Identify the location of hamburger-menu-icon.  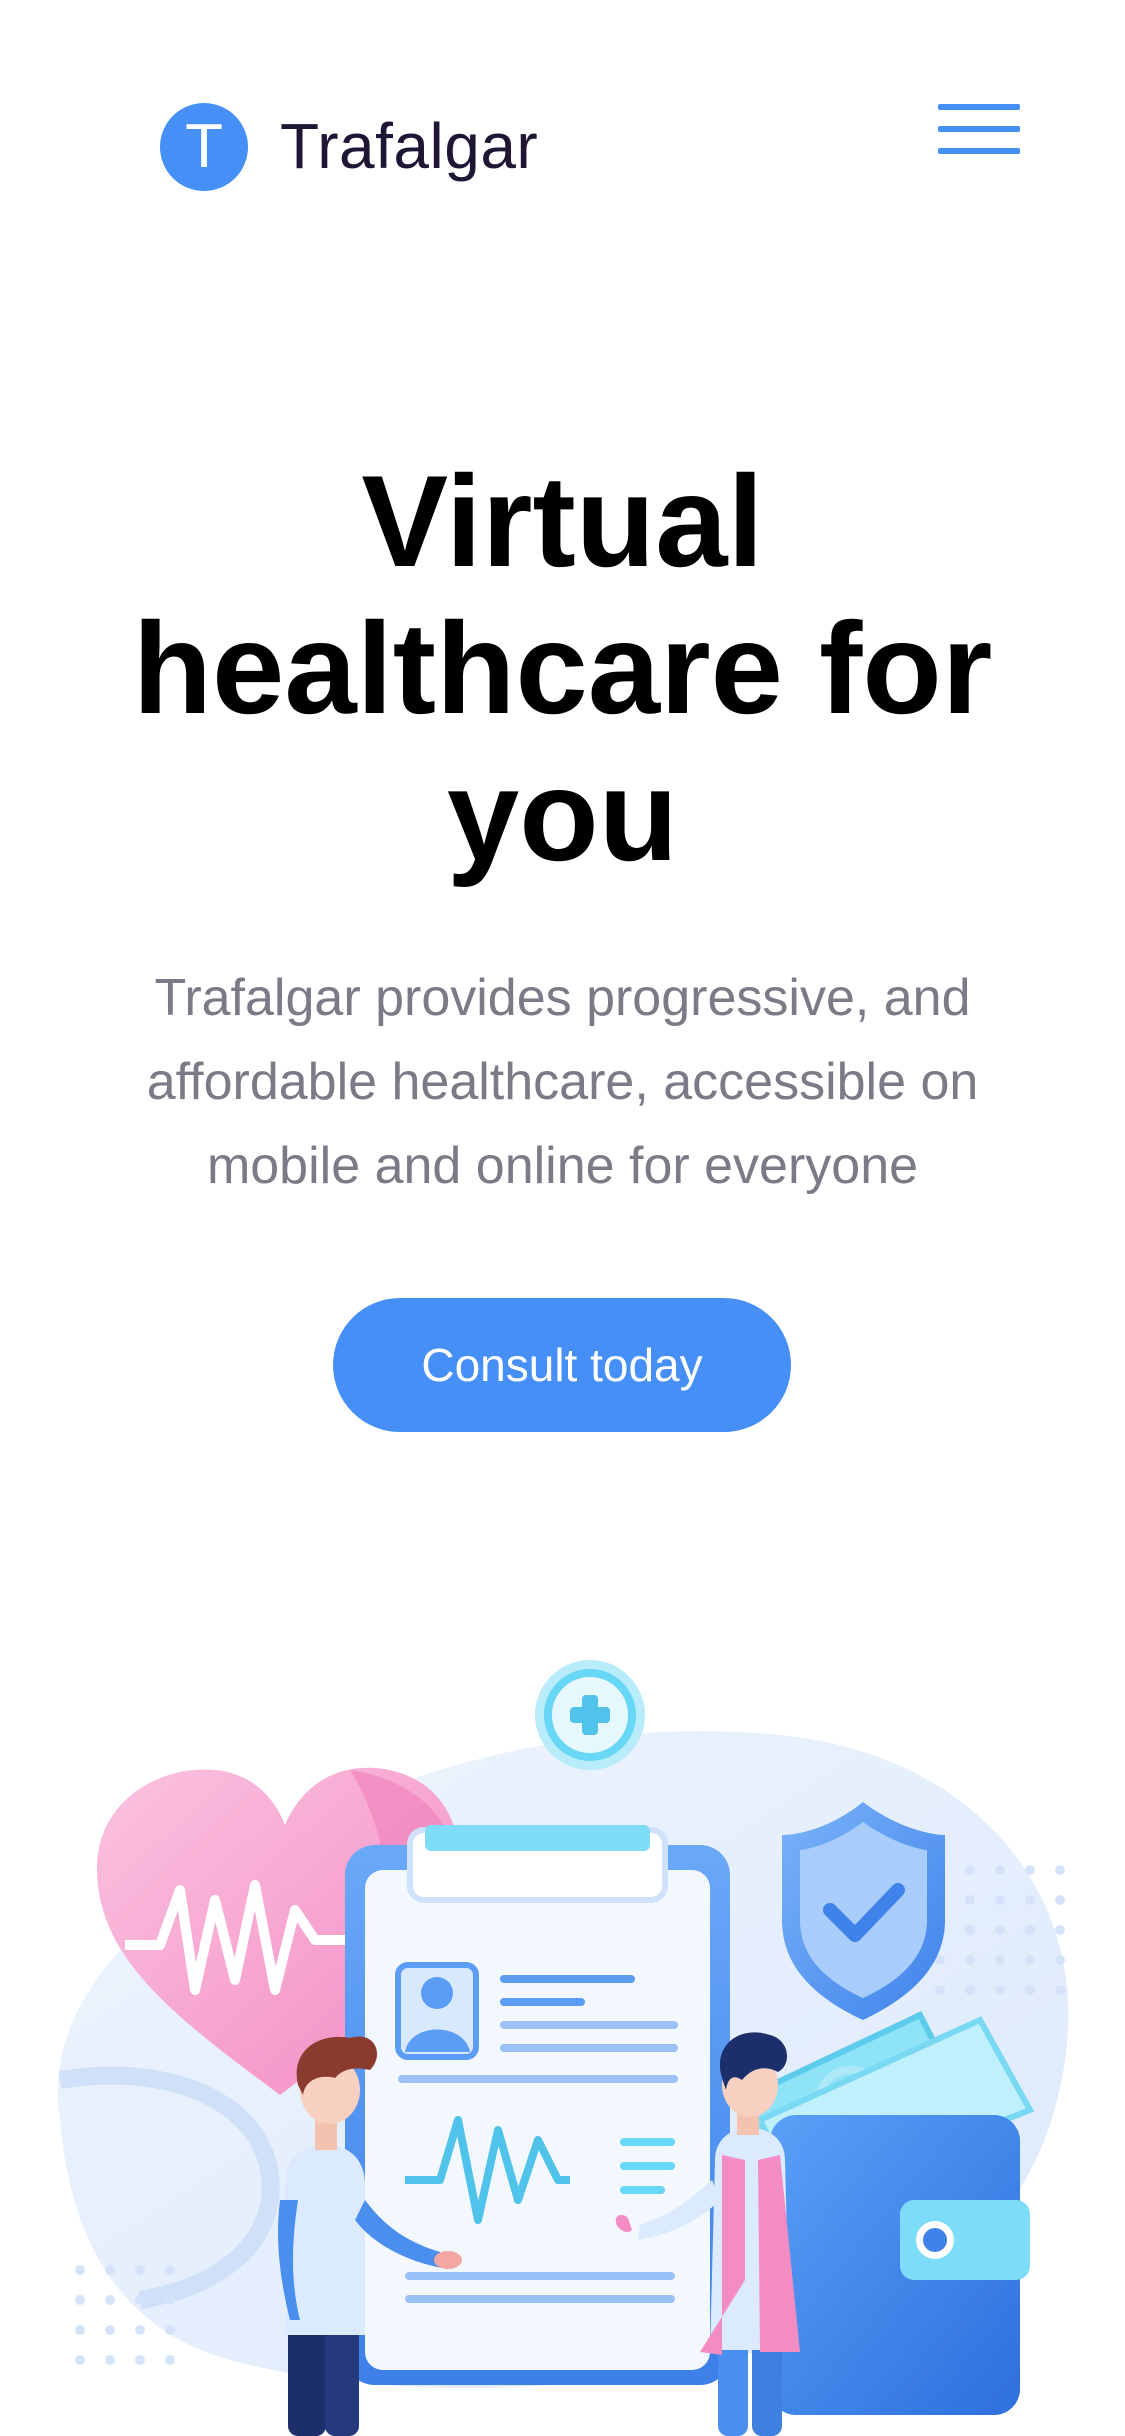
(979, 129).